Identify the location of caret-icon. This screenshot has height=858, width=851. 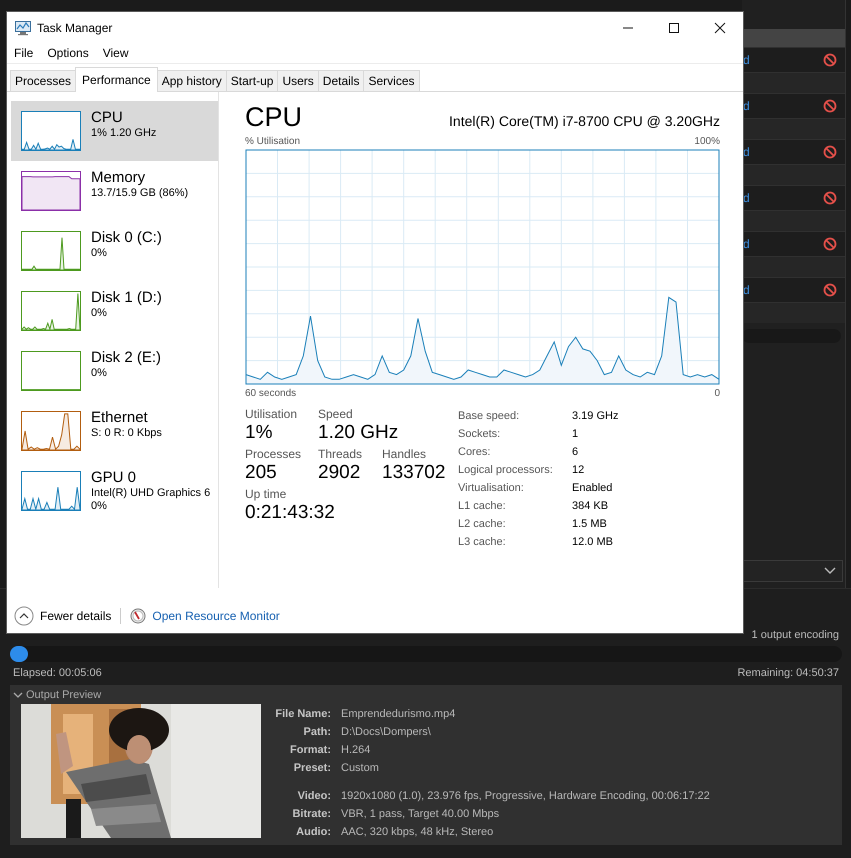
(830, 571).